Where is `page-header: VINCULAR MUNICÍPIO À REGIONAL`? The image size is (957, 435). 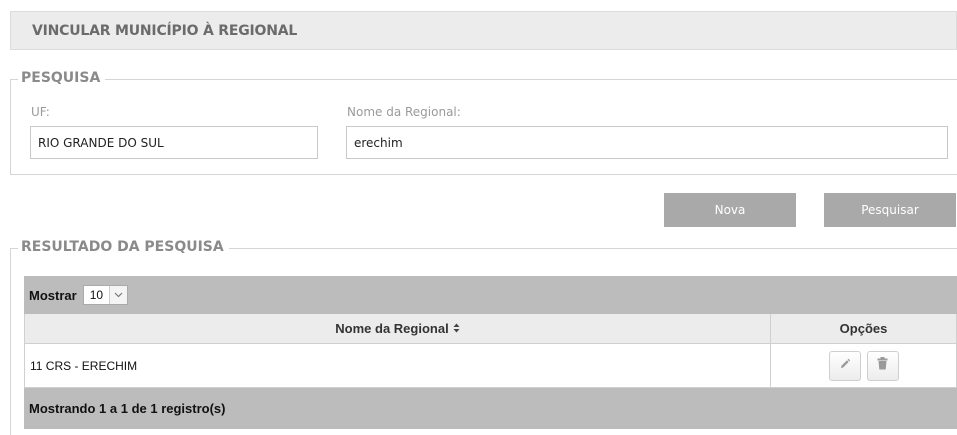
page-header: VINCULAR MUNICÍPIO À REGIONAL is located at coordinates (483, 30).